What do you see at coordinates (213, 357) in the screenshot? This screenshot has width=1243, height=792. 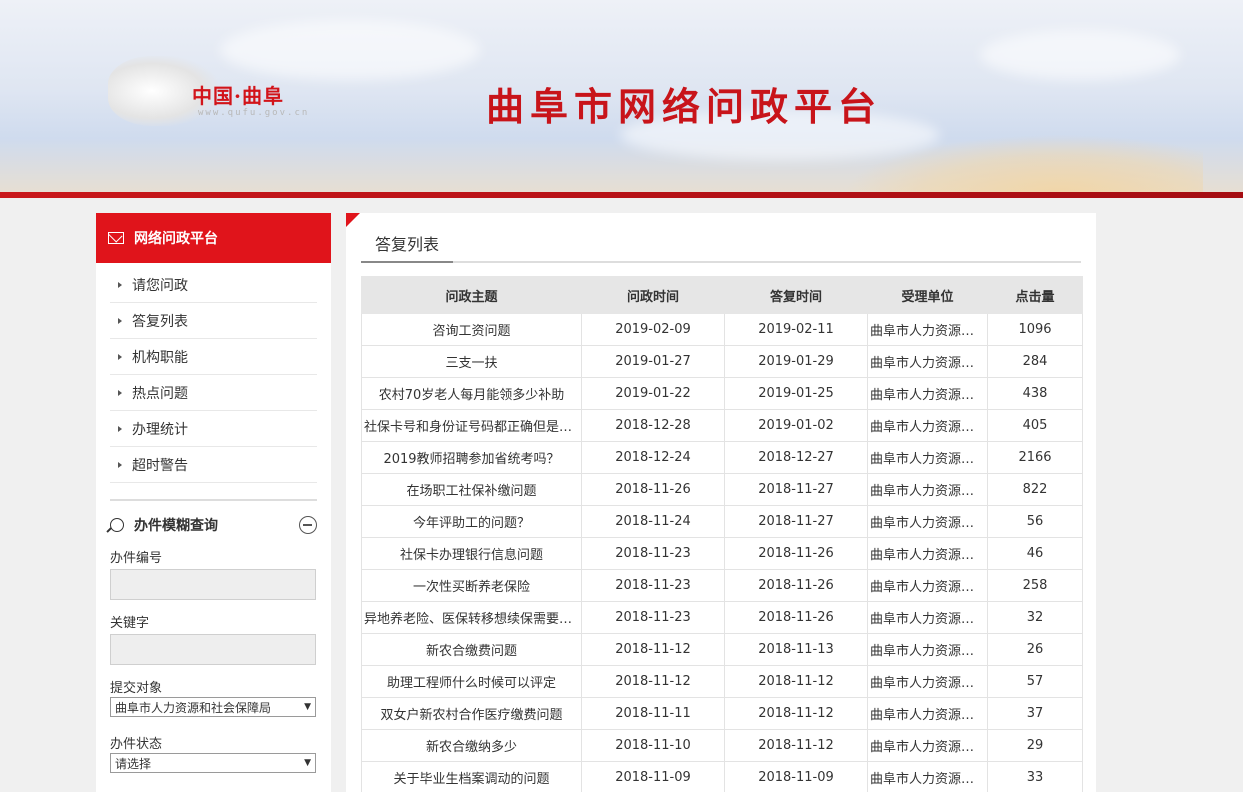 I see `sidebar-item-org-functions: 机构职能` at bounding box center [213, 357].